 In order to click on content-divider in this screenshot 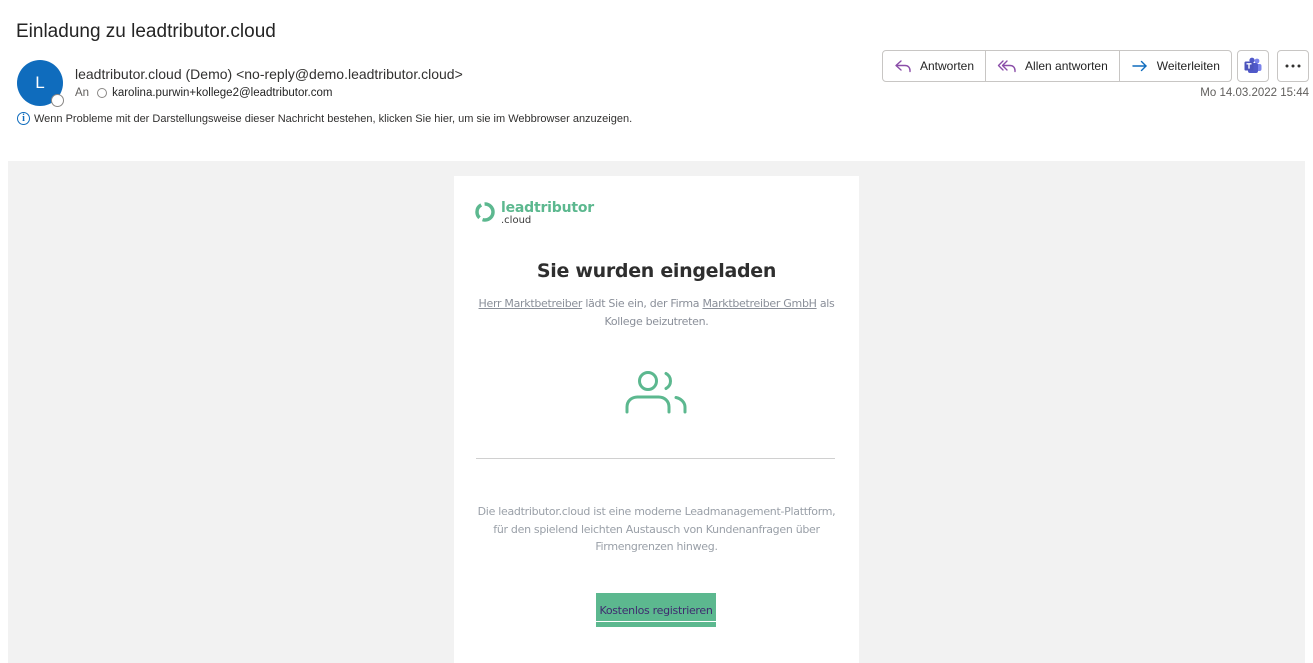, I will do `click(655, 458)`.